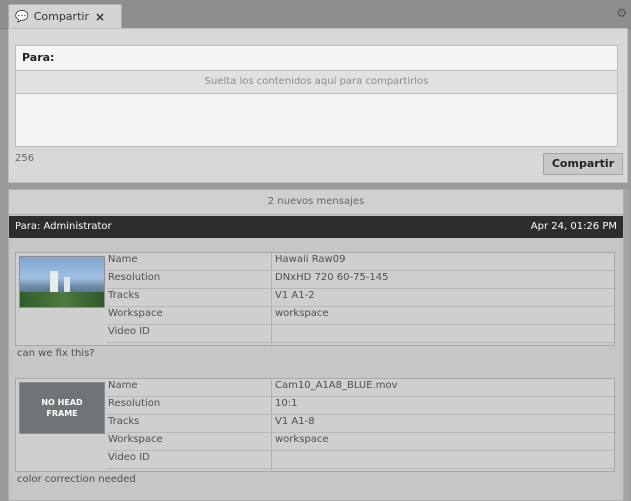  Describe the element at coordinates (360, 262) in the screenshot. I see `meta-row-name: Name Hawaii Raw09` at that location.